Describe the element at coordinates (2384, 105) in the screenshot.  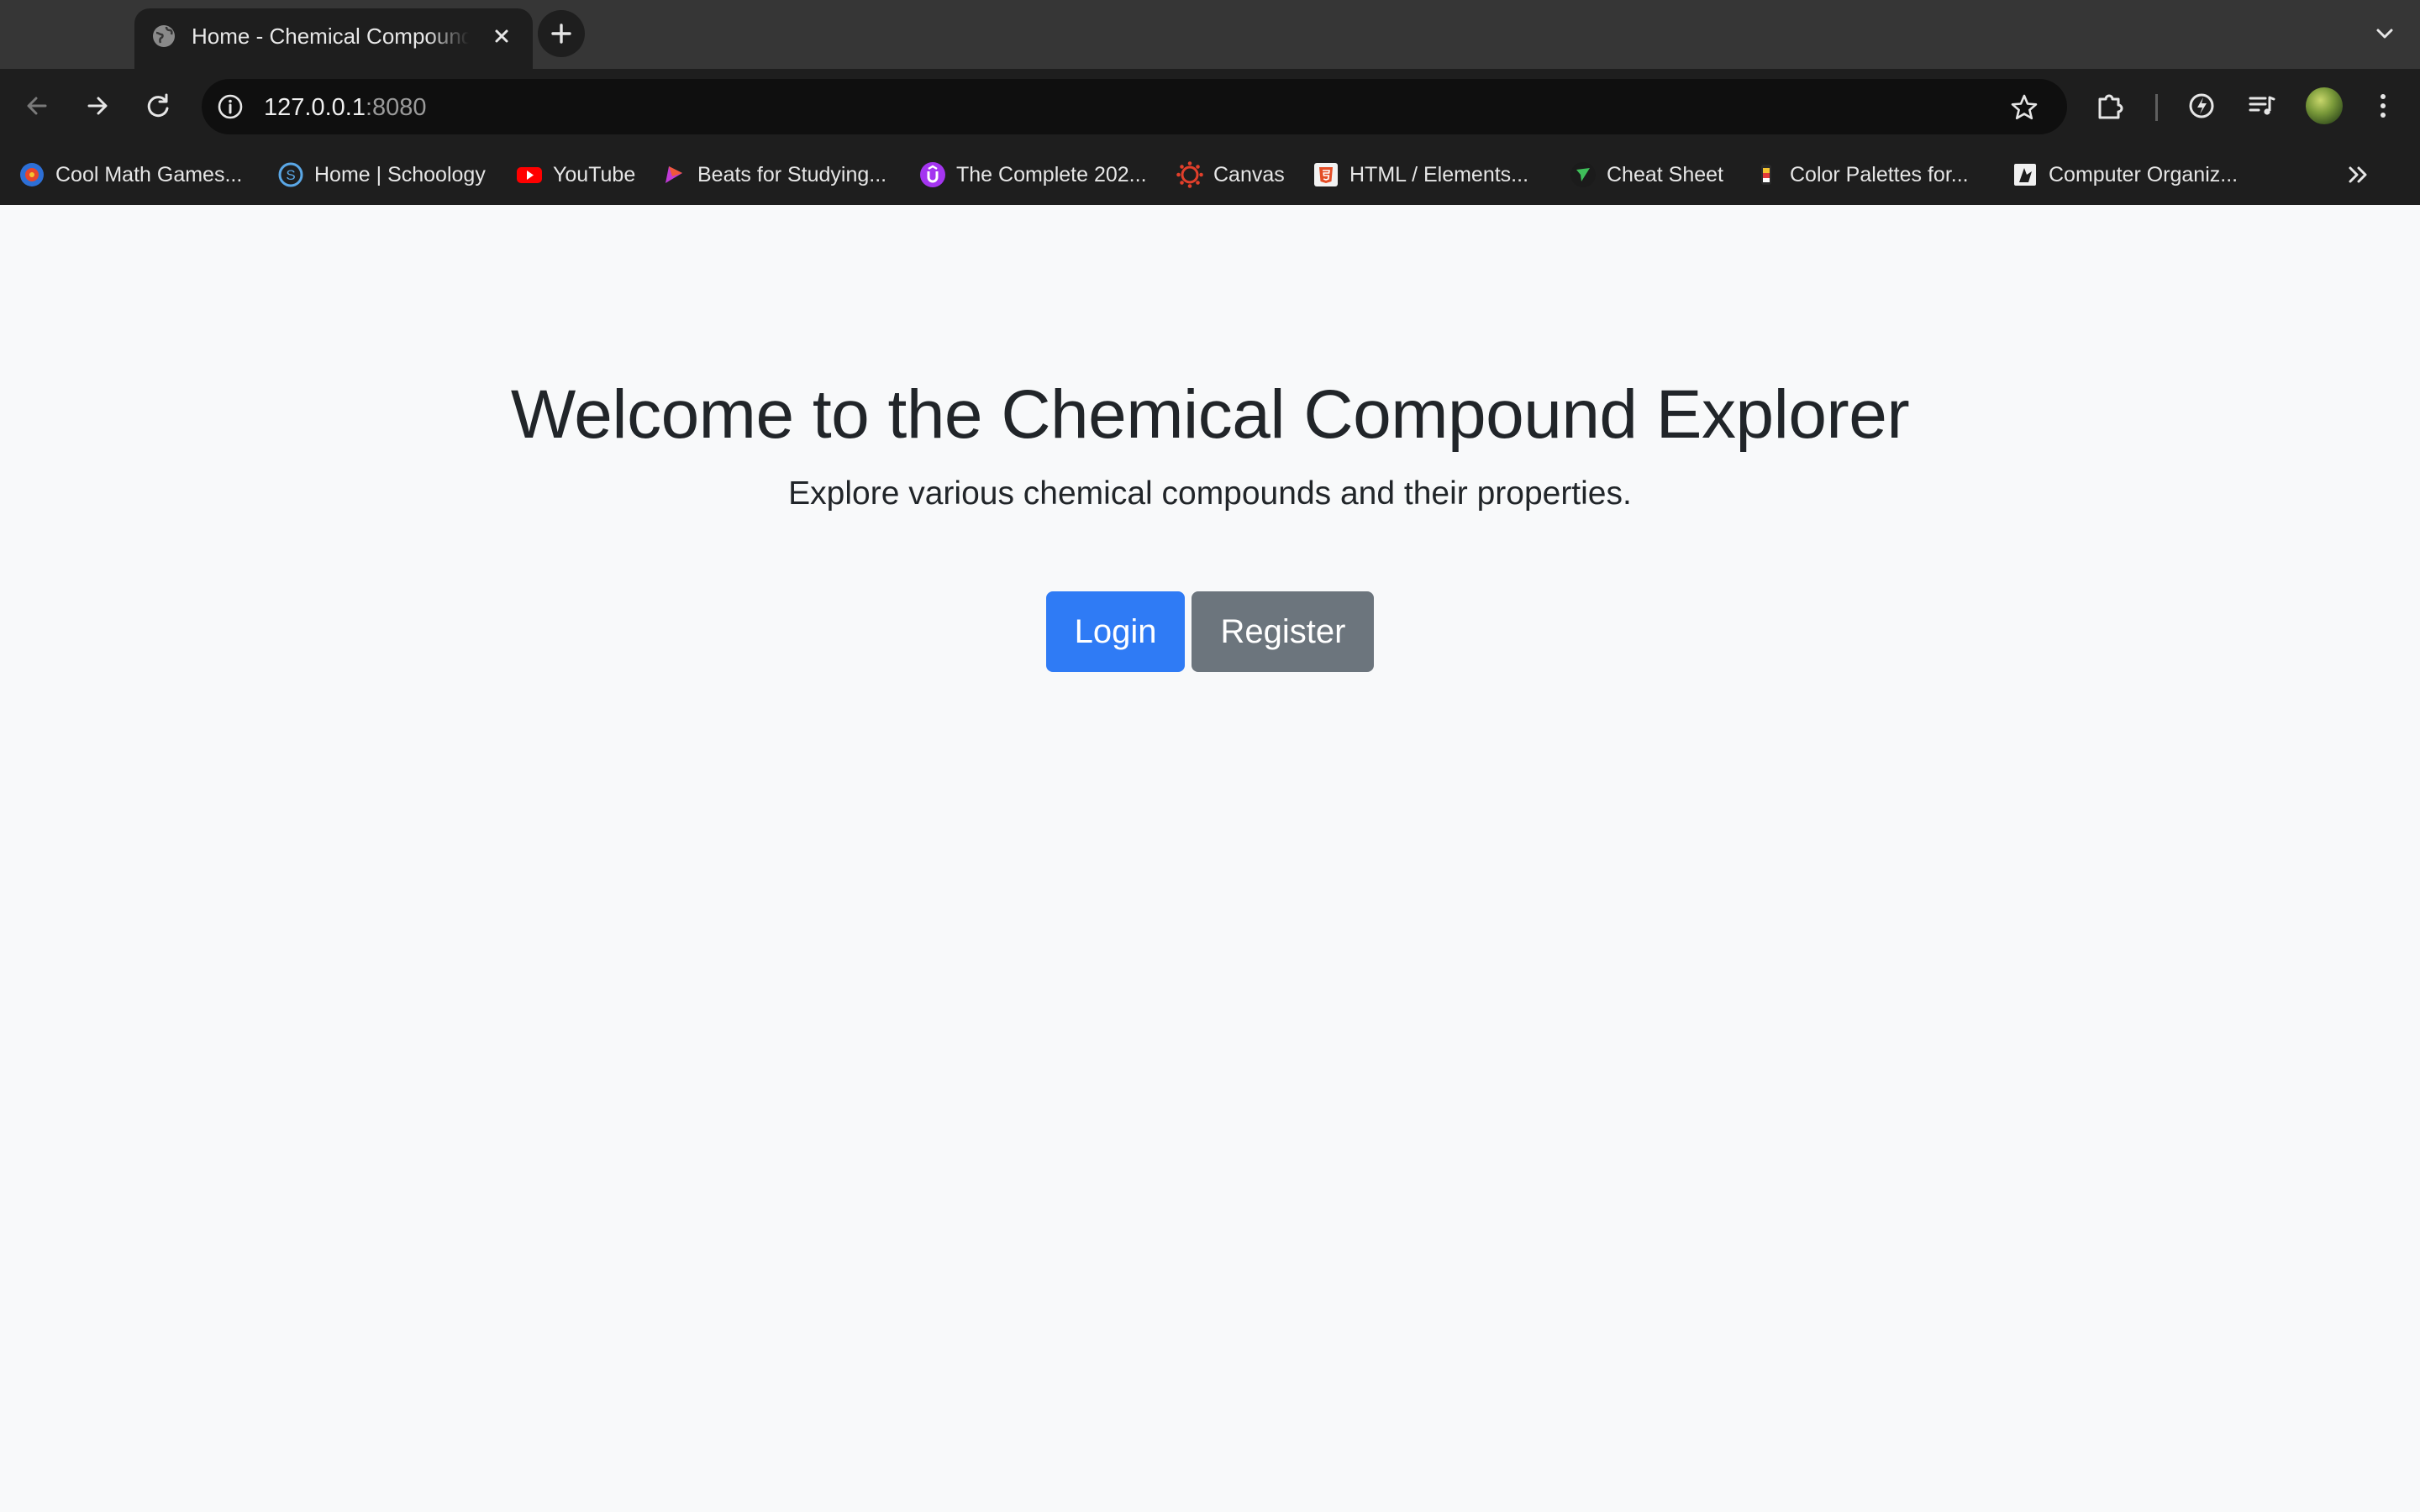
I see `more-menu-icon` at that location.